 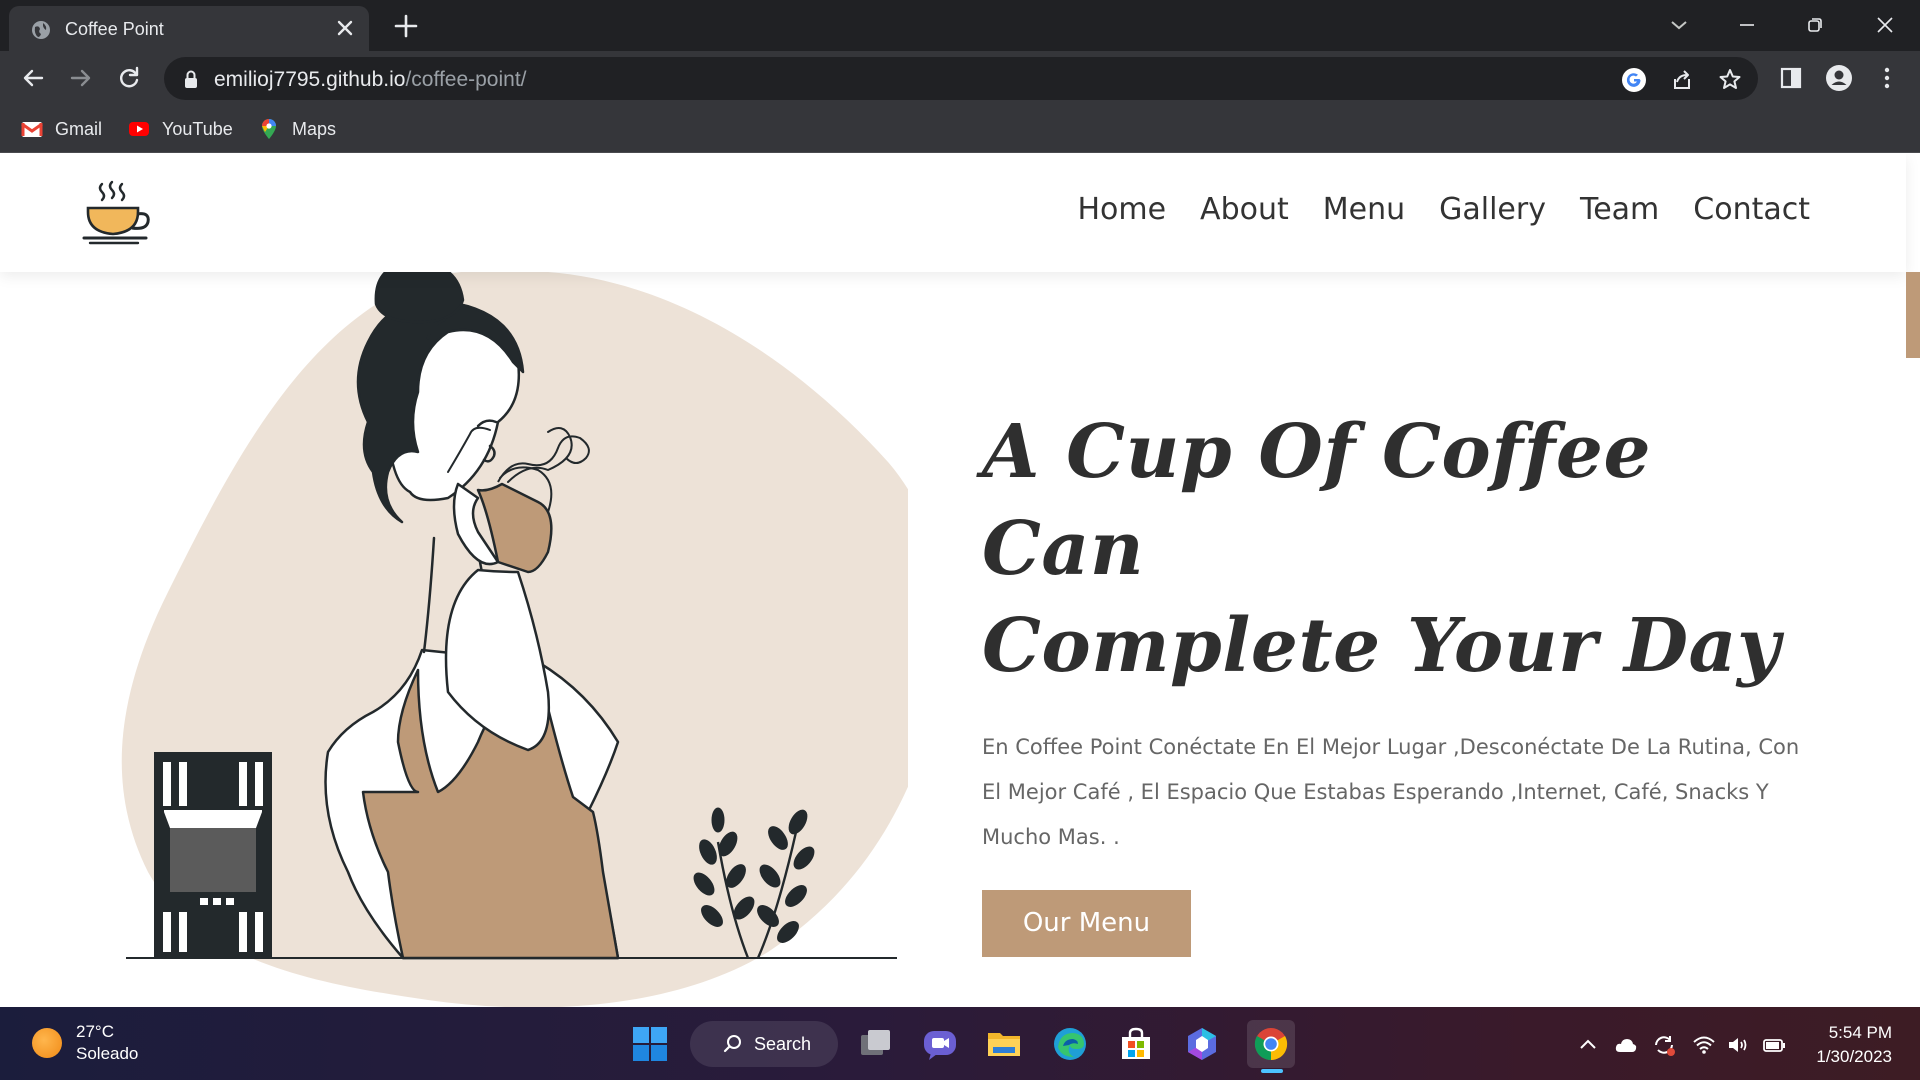 I want to click on tab-search-chevron-icon, so click(x=1679, y=25).